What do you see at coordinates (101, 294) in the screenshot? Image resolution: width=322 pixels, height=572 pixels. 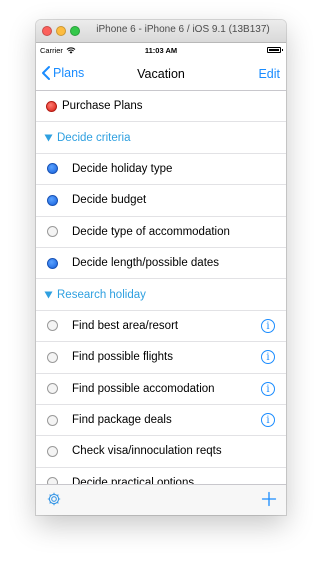 I see `section-title: Research holiday` at bounding box center [101, 294].